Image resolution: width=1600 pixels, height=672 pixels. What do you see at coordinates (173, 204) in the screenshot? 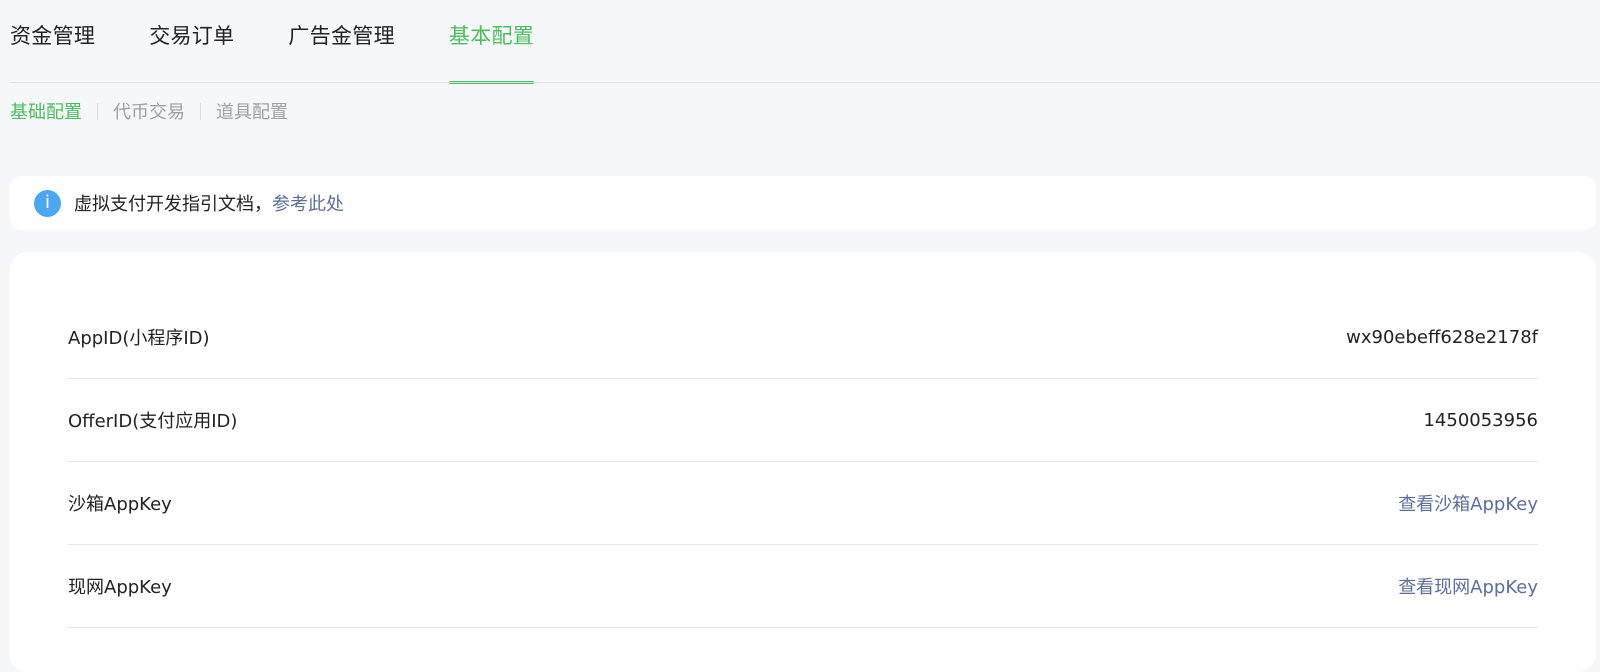
I see `notice-text: 虚拟支付开发指引文档，` at bounding box center [173, 204].